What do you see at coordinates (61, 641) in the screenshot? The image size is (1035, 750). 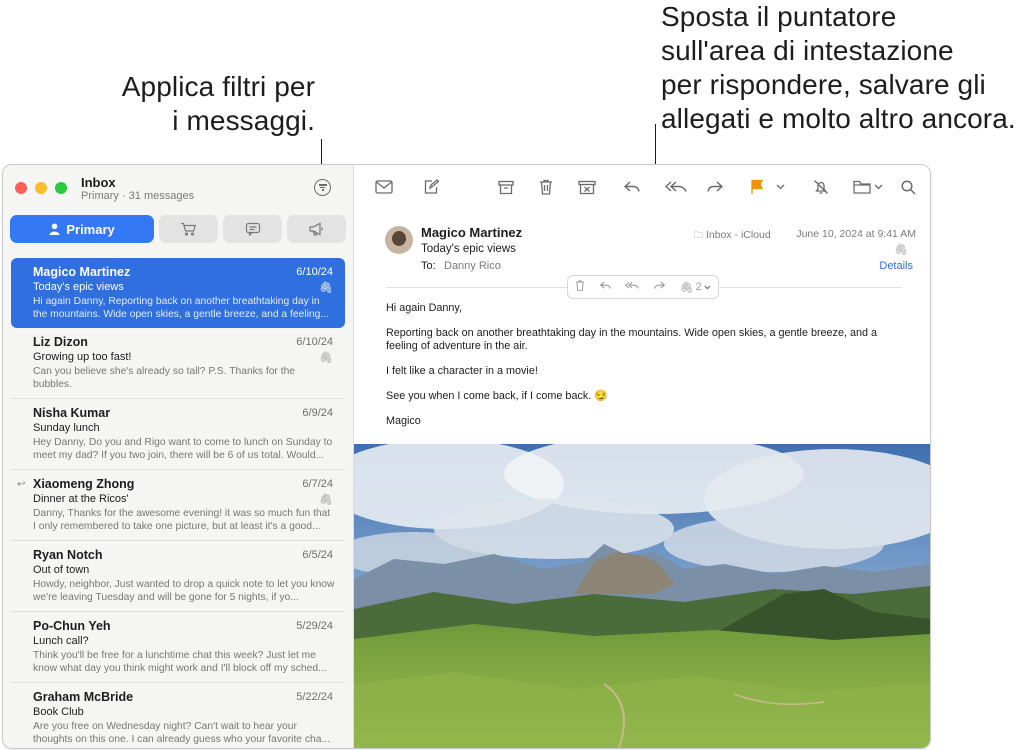 I see `message-subject: Lunch call?` at bounding box center [61, 641].